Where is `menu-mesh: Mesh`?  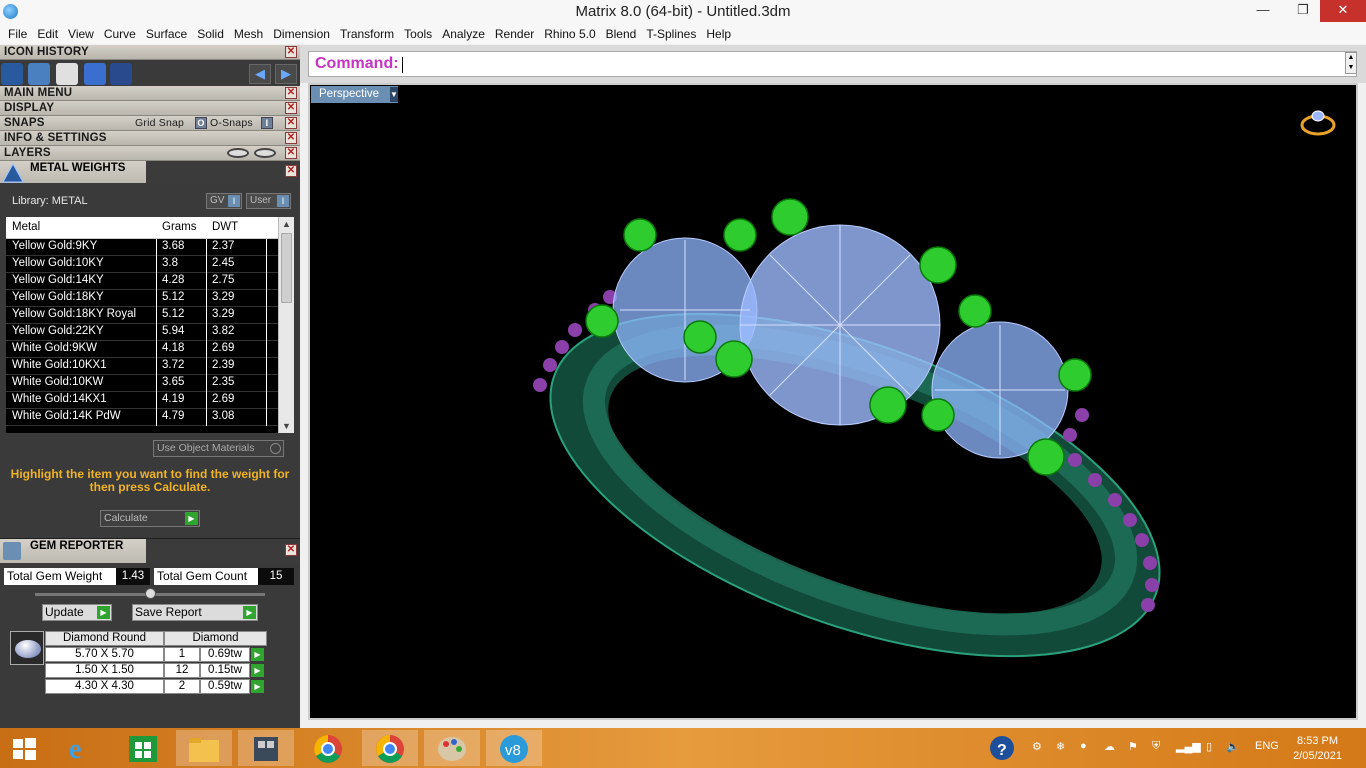
menu-mesh: Mesh is located at coordinates (249, 34).